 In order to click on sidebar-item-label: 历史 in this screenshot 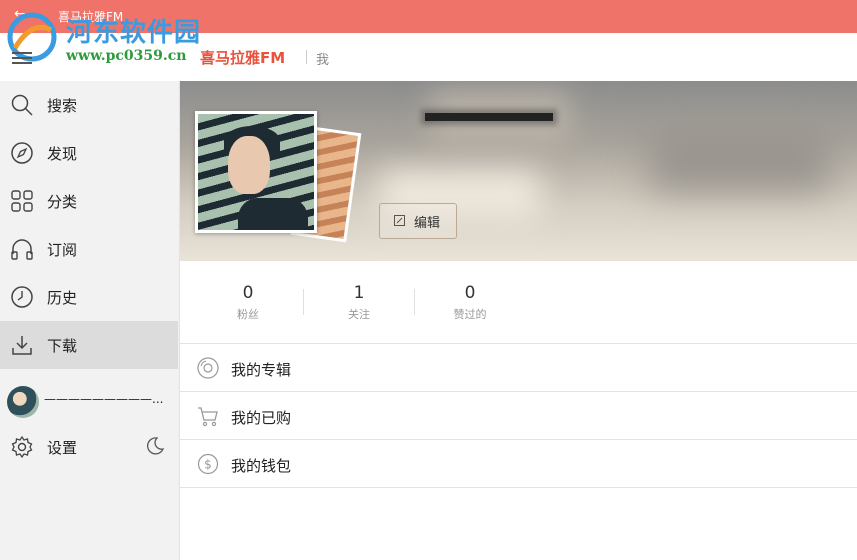, I will do `click(62, 298)`.